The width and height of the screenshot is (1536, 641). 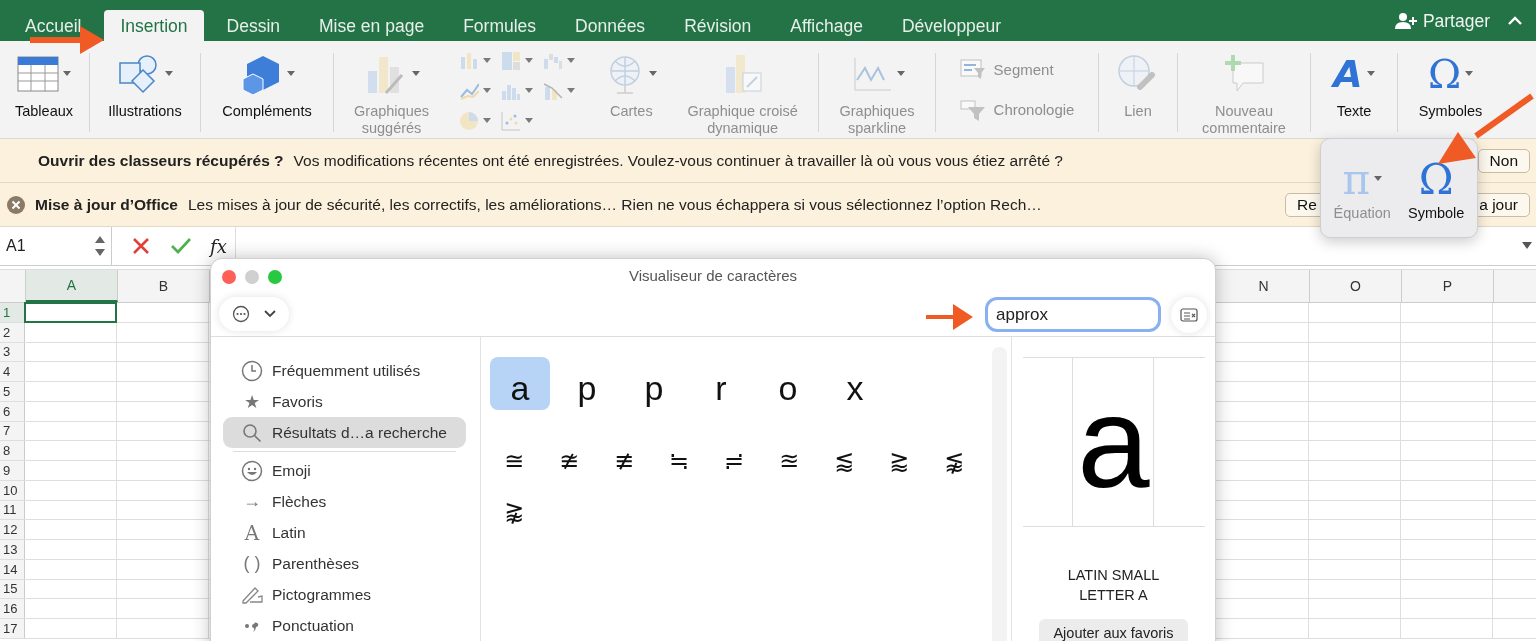 I want to click on category-item: → Flèches, so click(x=344, y=501).